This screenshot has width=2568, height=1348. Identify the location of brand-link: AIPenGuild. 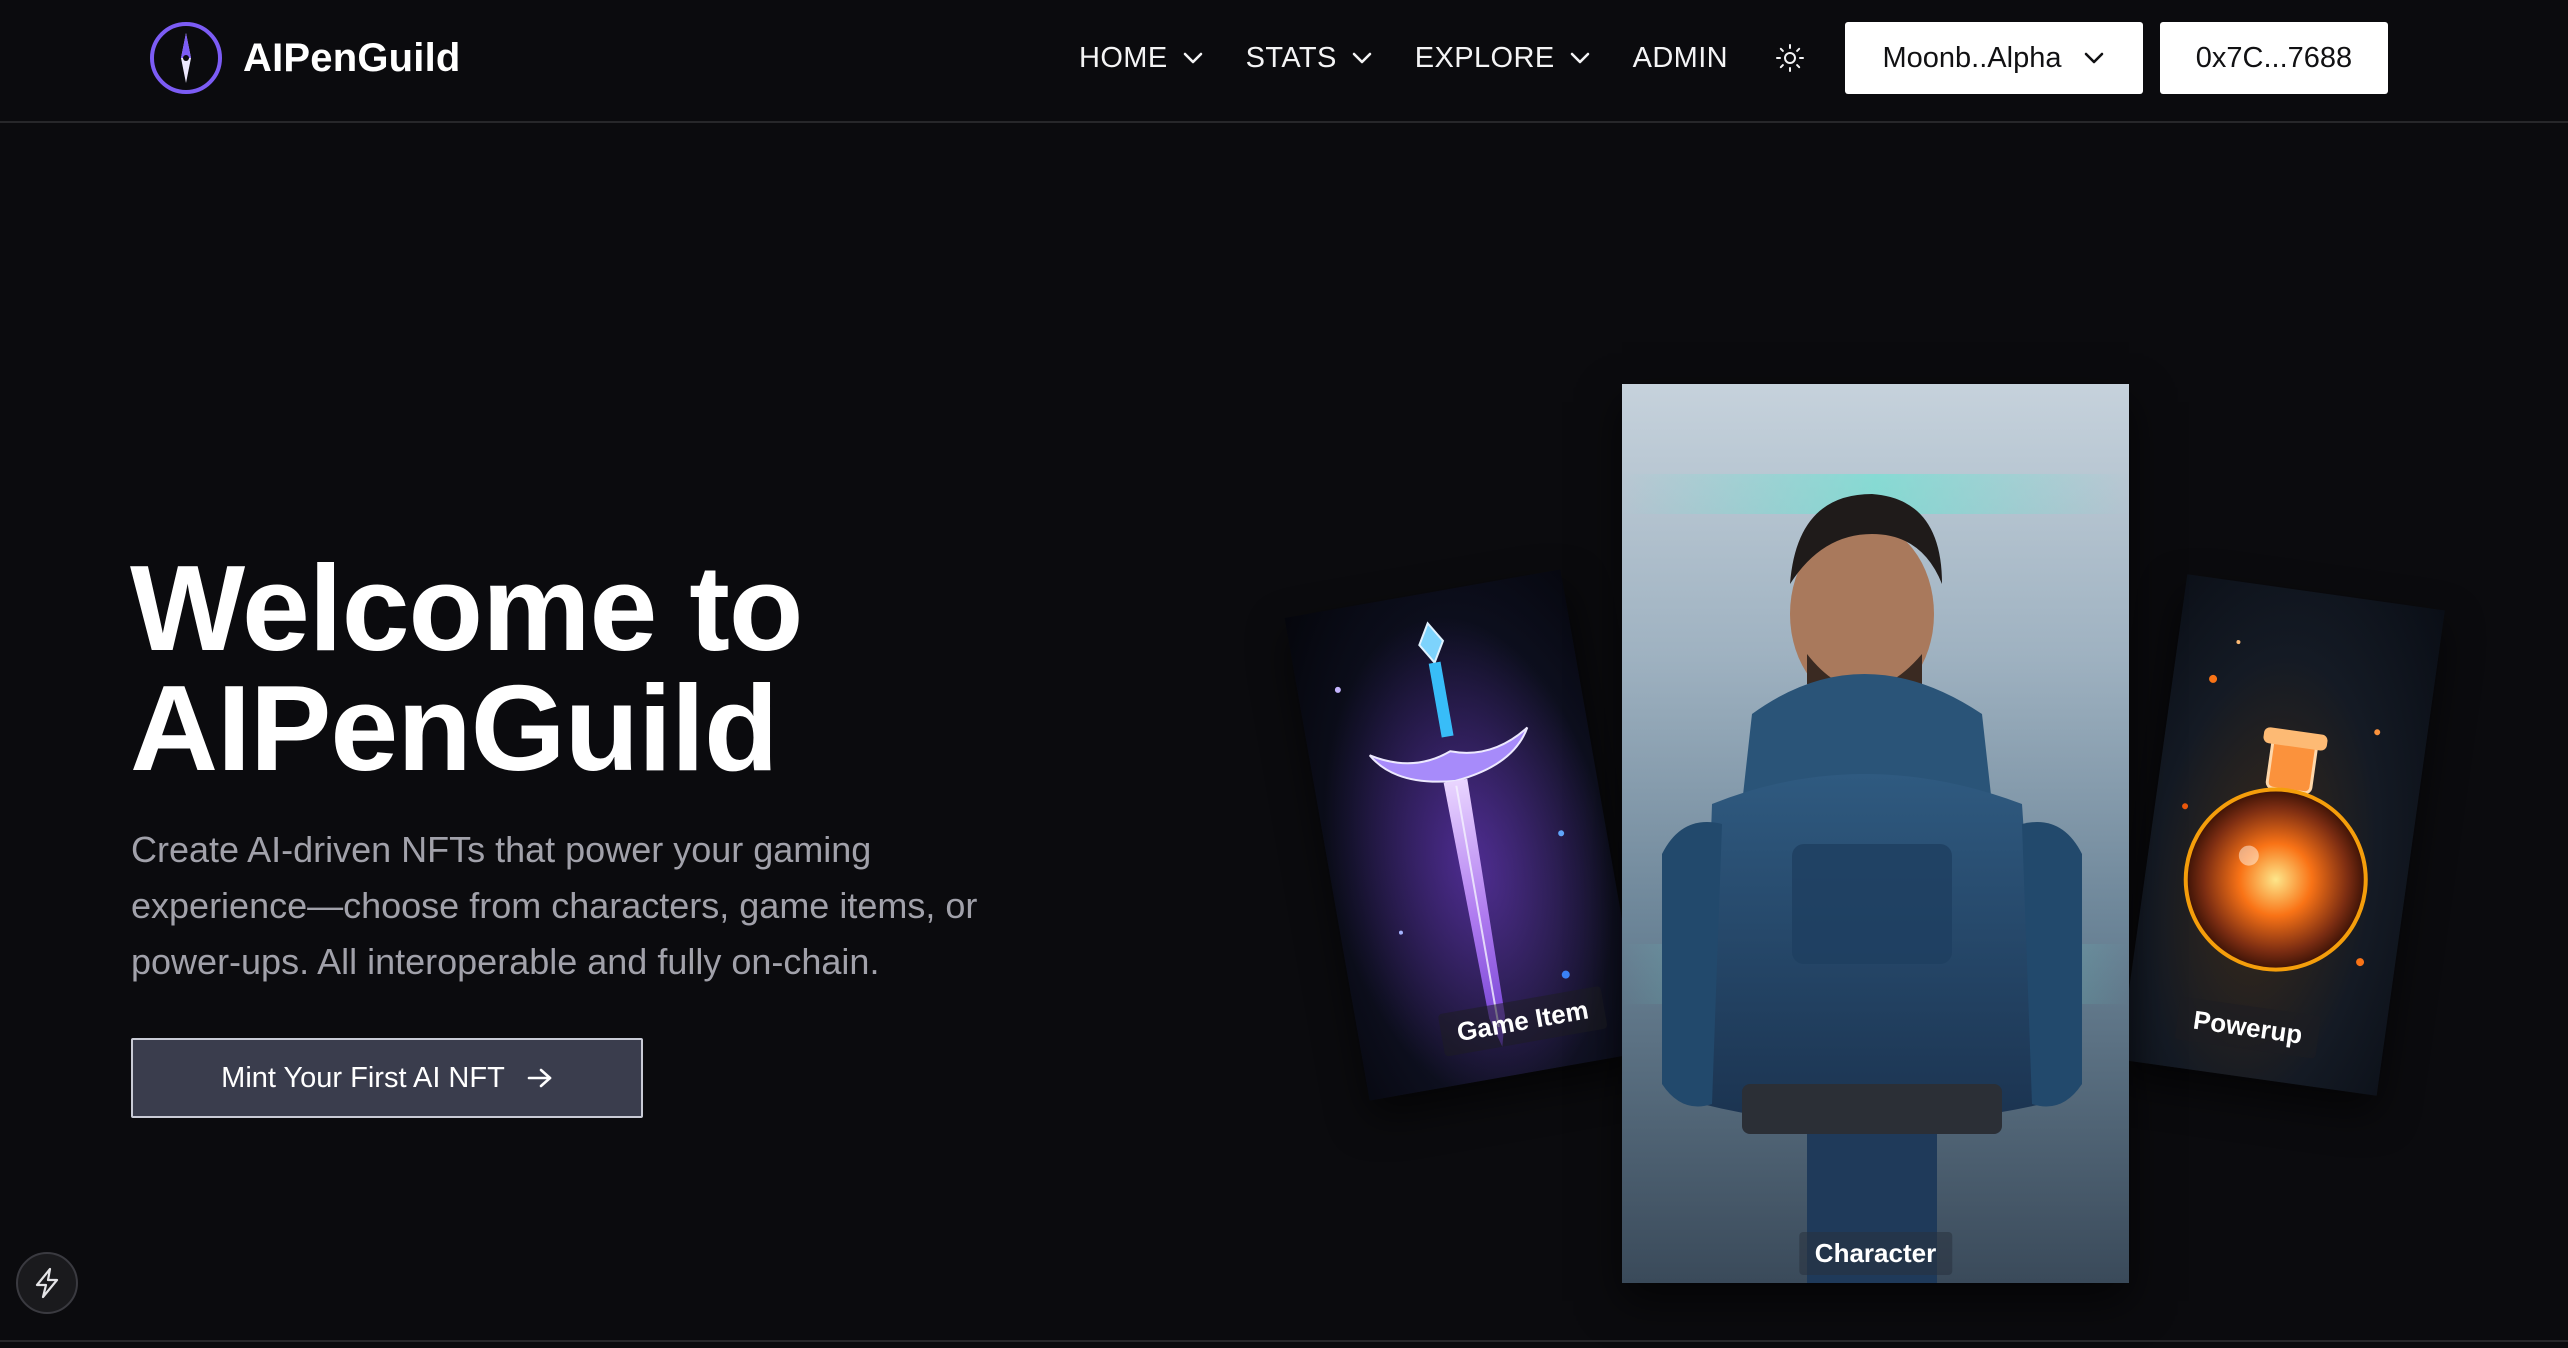
(304, 58).